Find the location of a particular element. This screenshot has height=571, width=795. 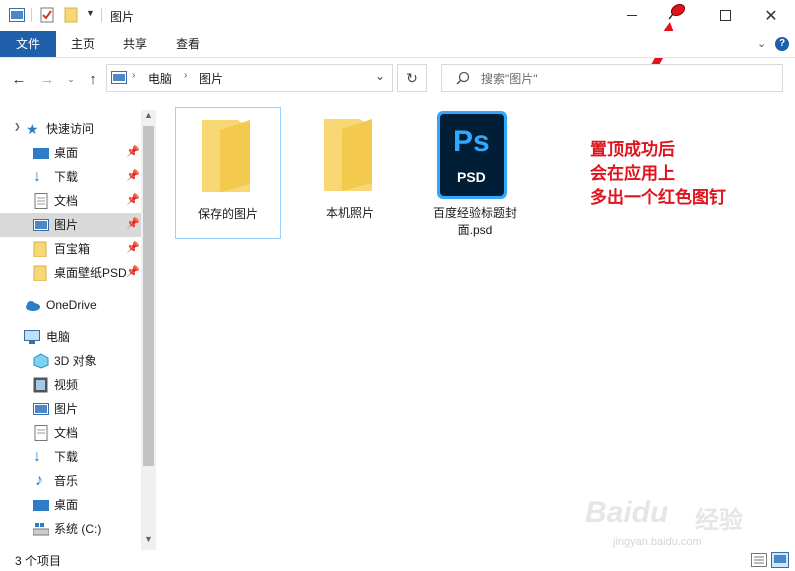

sidebar-item-wallpaper-psd: 桌面壁纸PSD 📌 is located at coordinates (70, 273).